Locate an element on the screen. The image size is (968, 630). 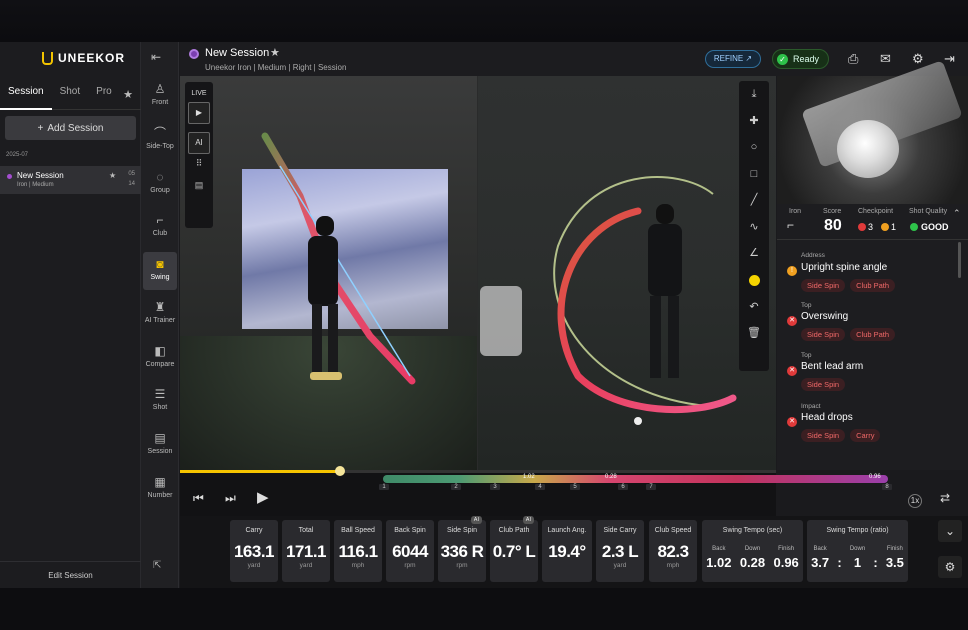
line-tool-icon: ╱ is located at coordinates (754, 200).